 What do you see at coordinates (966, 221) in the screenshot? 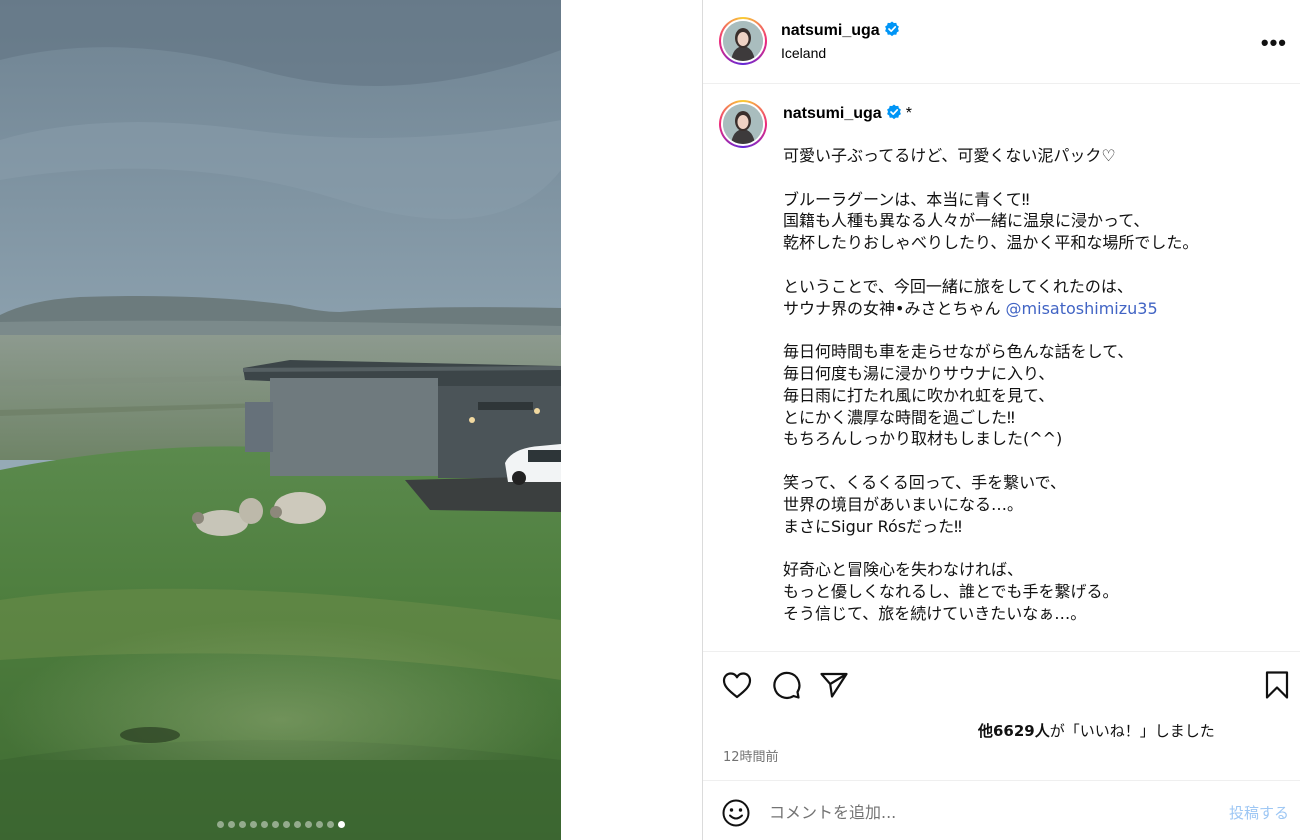
I see `caption-line: 国籍も人種も異なる人々が一緒に温泉に浸かって、` at bounding box center [966, 221].